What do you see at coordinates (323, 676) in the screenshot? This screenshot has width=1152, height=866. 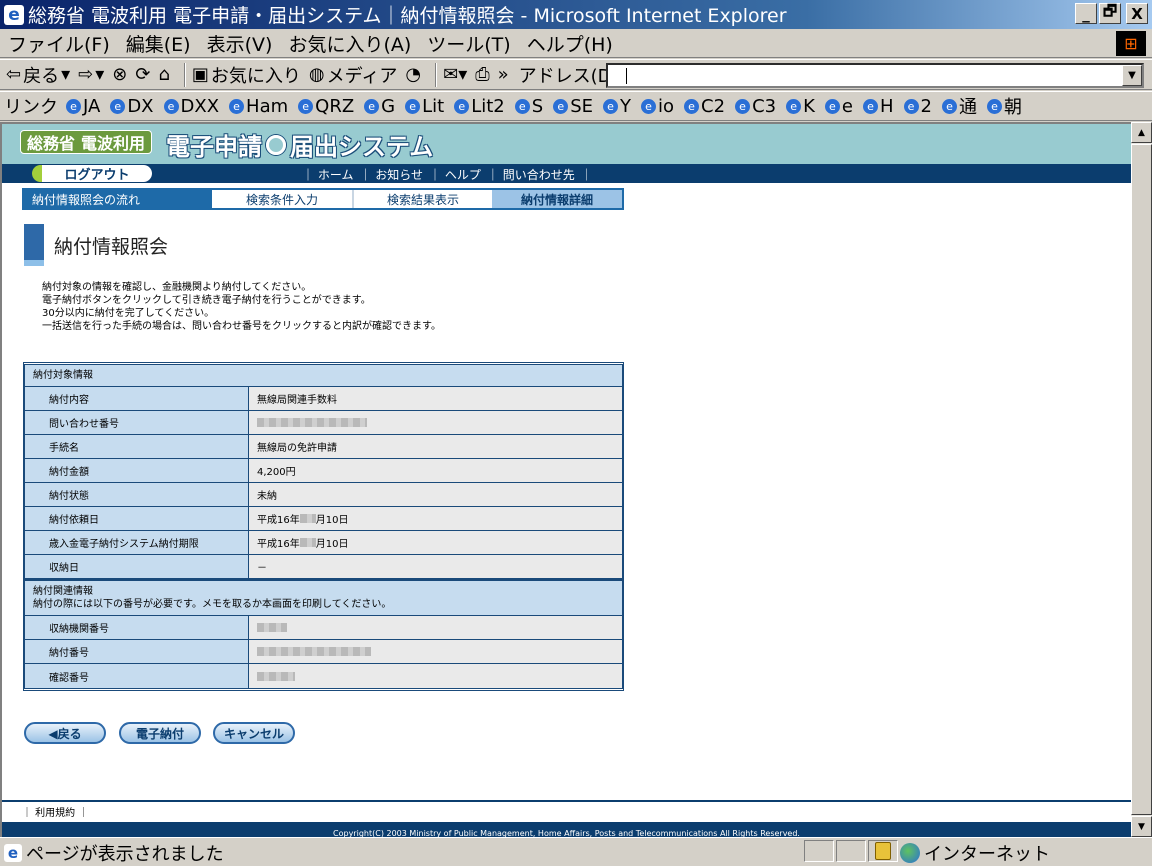 I see `table-row: 確認番号` at bounding box center [323, 676].